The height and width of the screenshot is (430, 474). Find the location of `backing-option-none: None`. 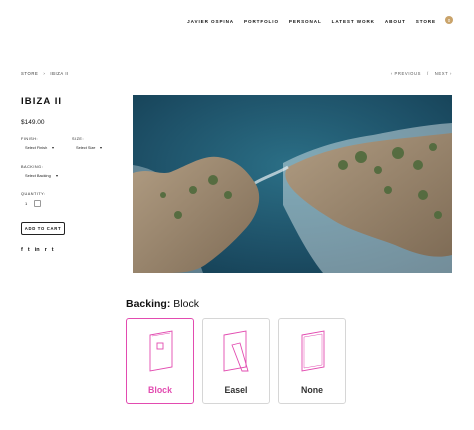

backing-option-none: None is located at coordinates (312, 361).